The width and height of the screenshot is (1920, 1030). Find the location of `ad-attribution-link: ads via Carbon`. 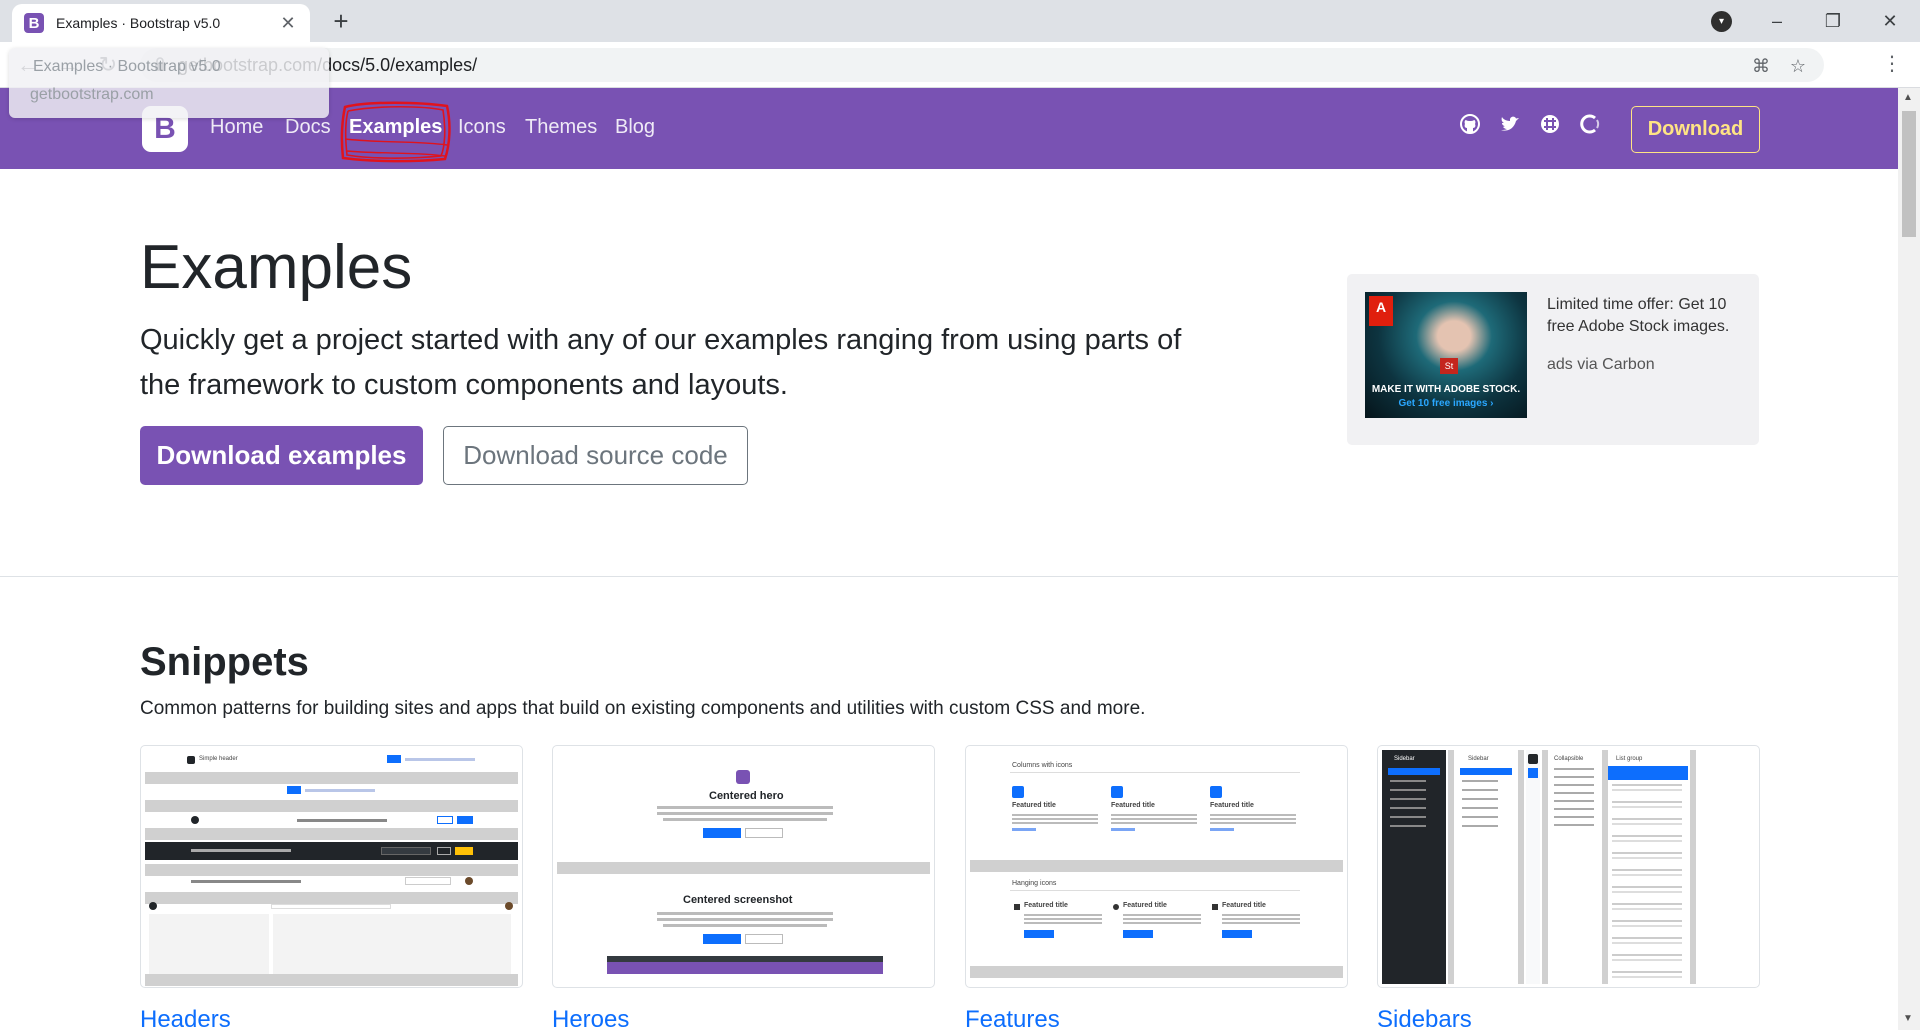

ad-attribution-link: ads via Carbon is located at coordinates (1601, 365).